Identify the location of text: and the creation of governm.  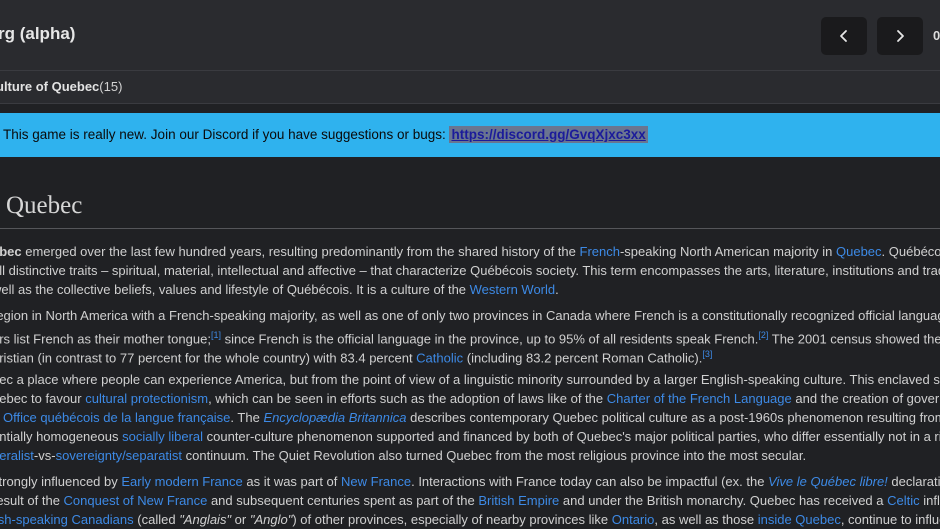
(867, 398).